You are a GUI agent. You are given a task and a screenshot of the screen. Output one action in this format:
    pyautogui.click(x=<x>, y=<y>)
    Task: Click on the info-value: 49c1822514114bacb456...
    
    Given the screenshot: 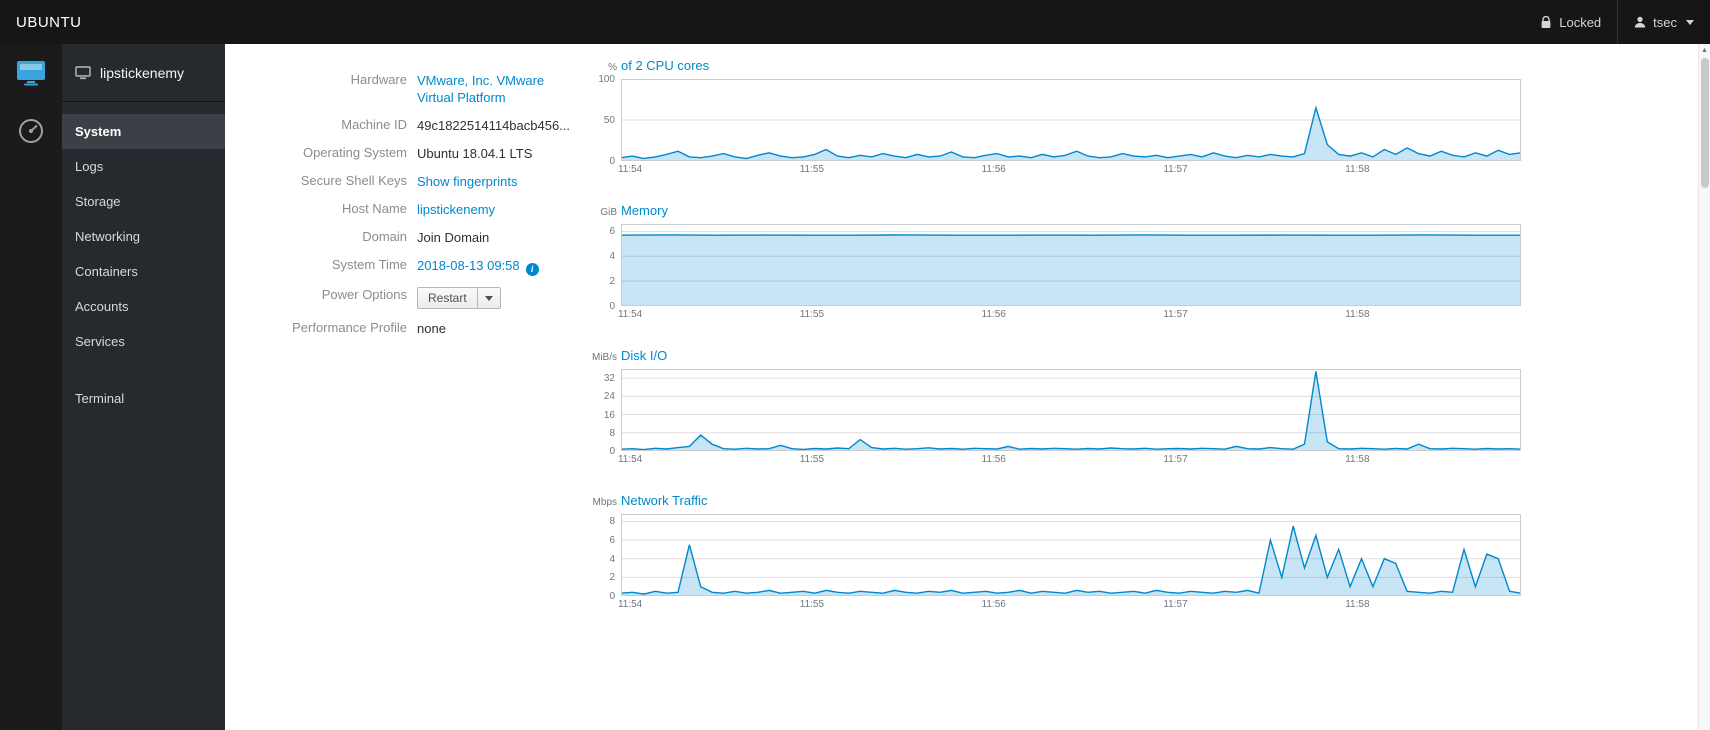 What is the action you would take?
    pyautogui.click(x=494, y=125)
    